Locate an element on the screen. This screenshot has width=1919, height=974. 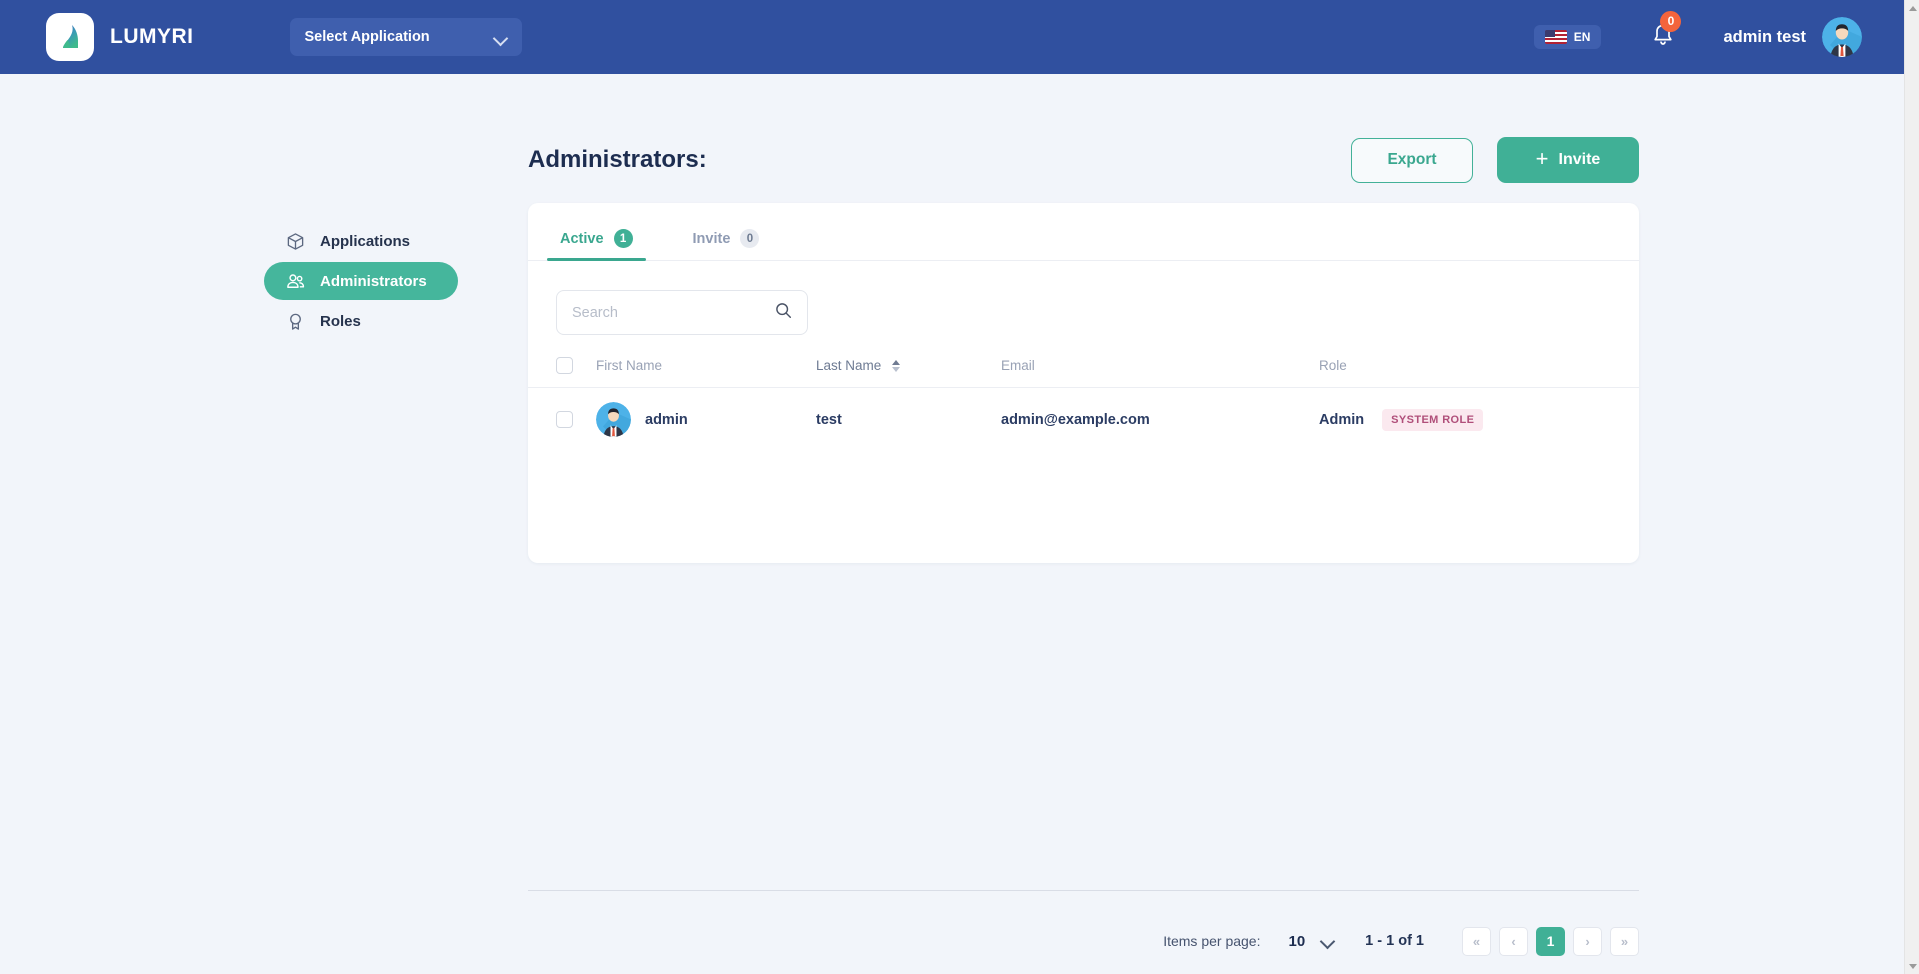
page-actions: Export + Invite is located at coordinates (1495, 160).